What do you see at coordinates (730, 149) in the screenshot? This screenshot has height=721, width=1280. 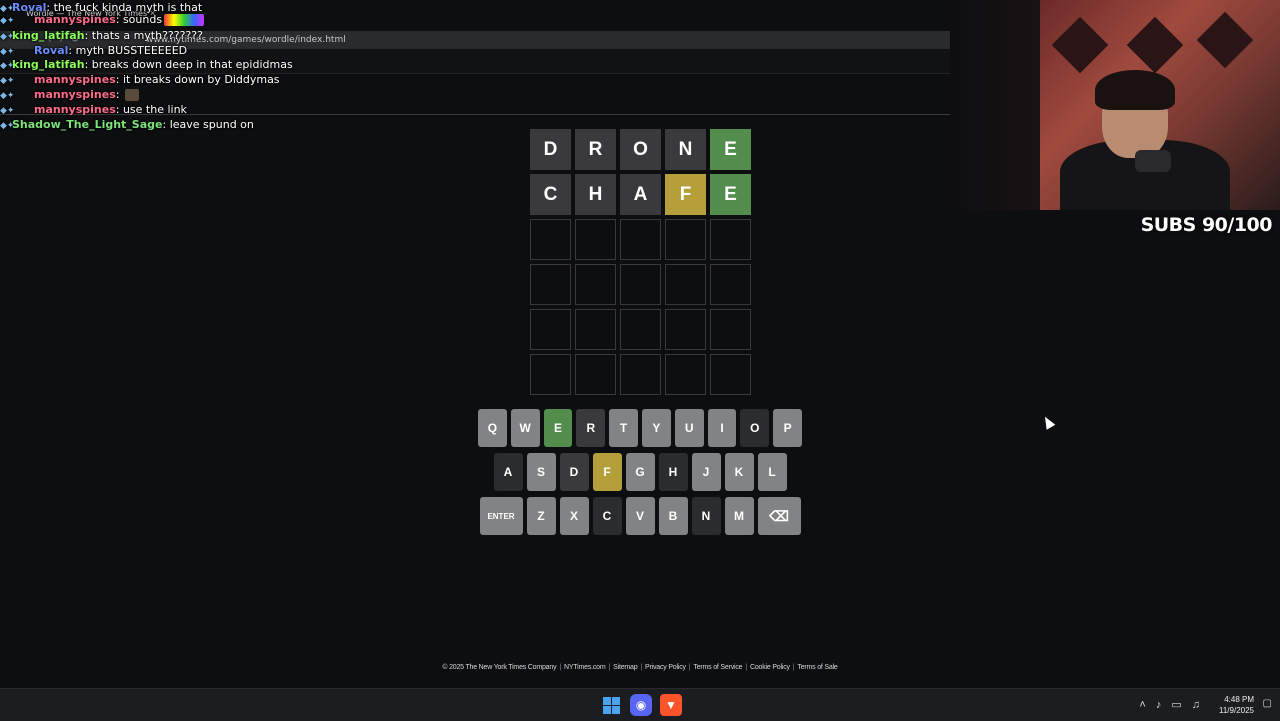 I see `letter-tile: E` at bounding box center [730, 149].